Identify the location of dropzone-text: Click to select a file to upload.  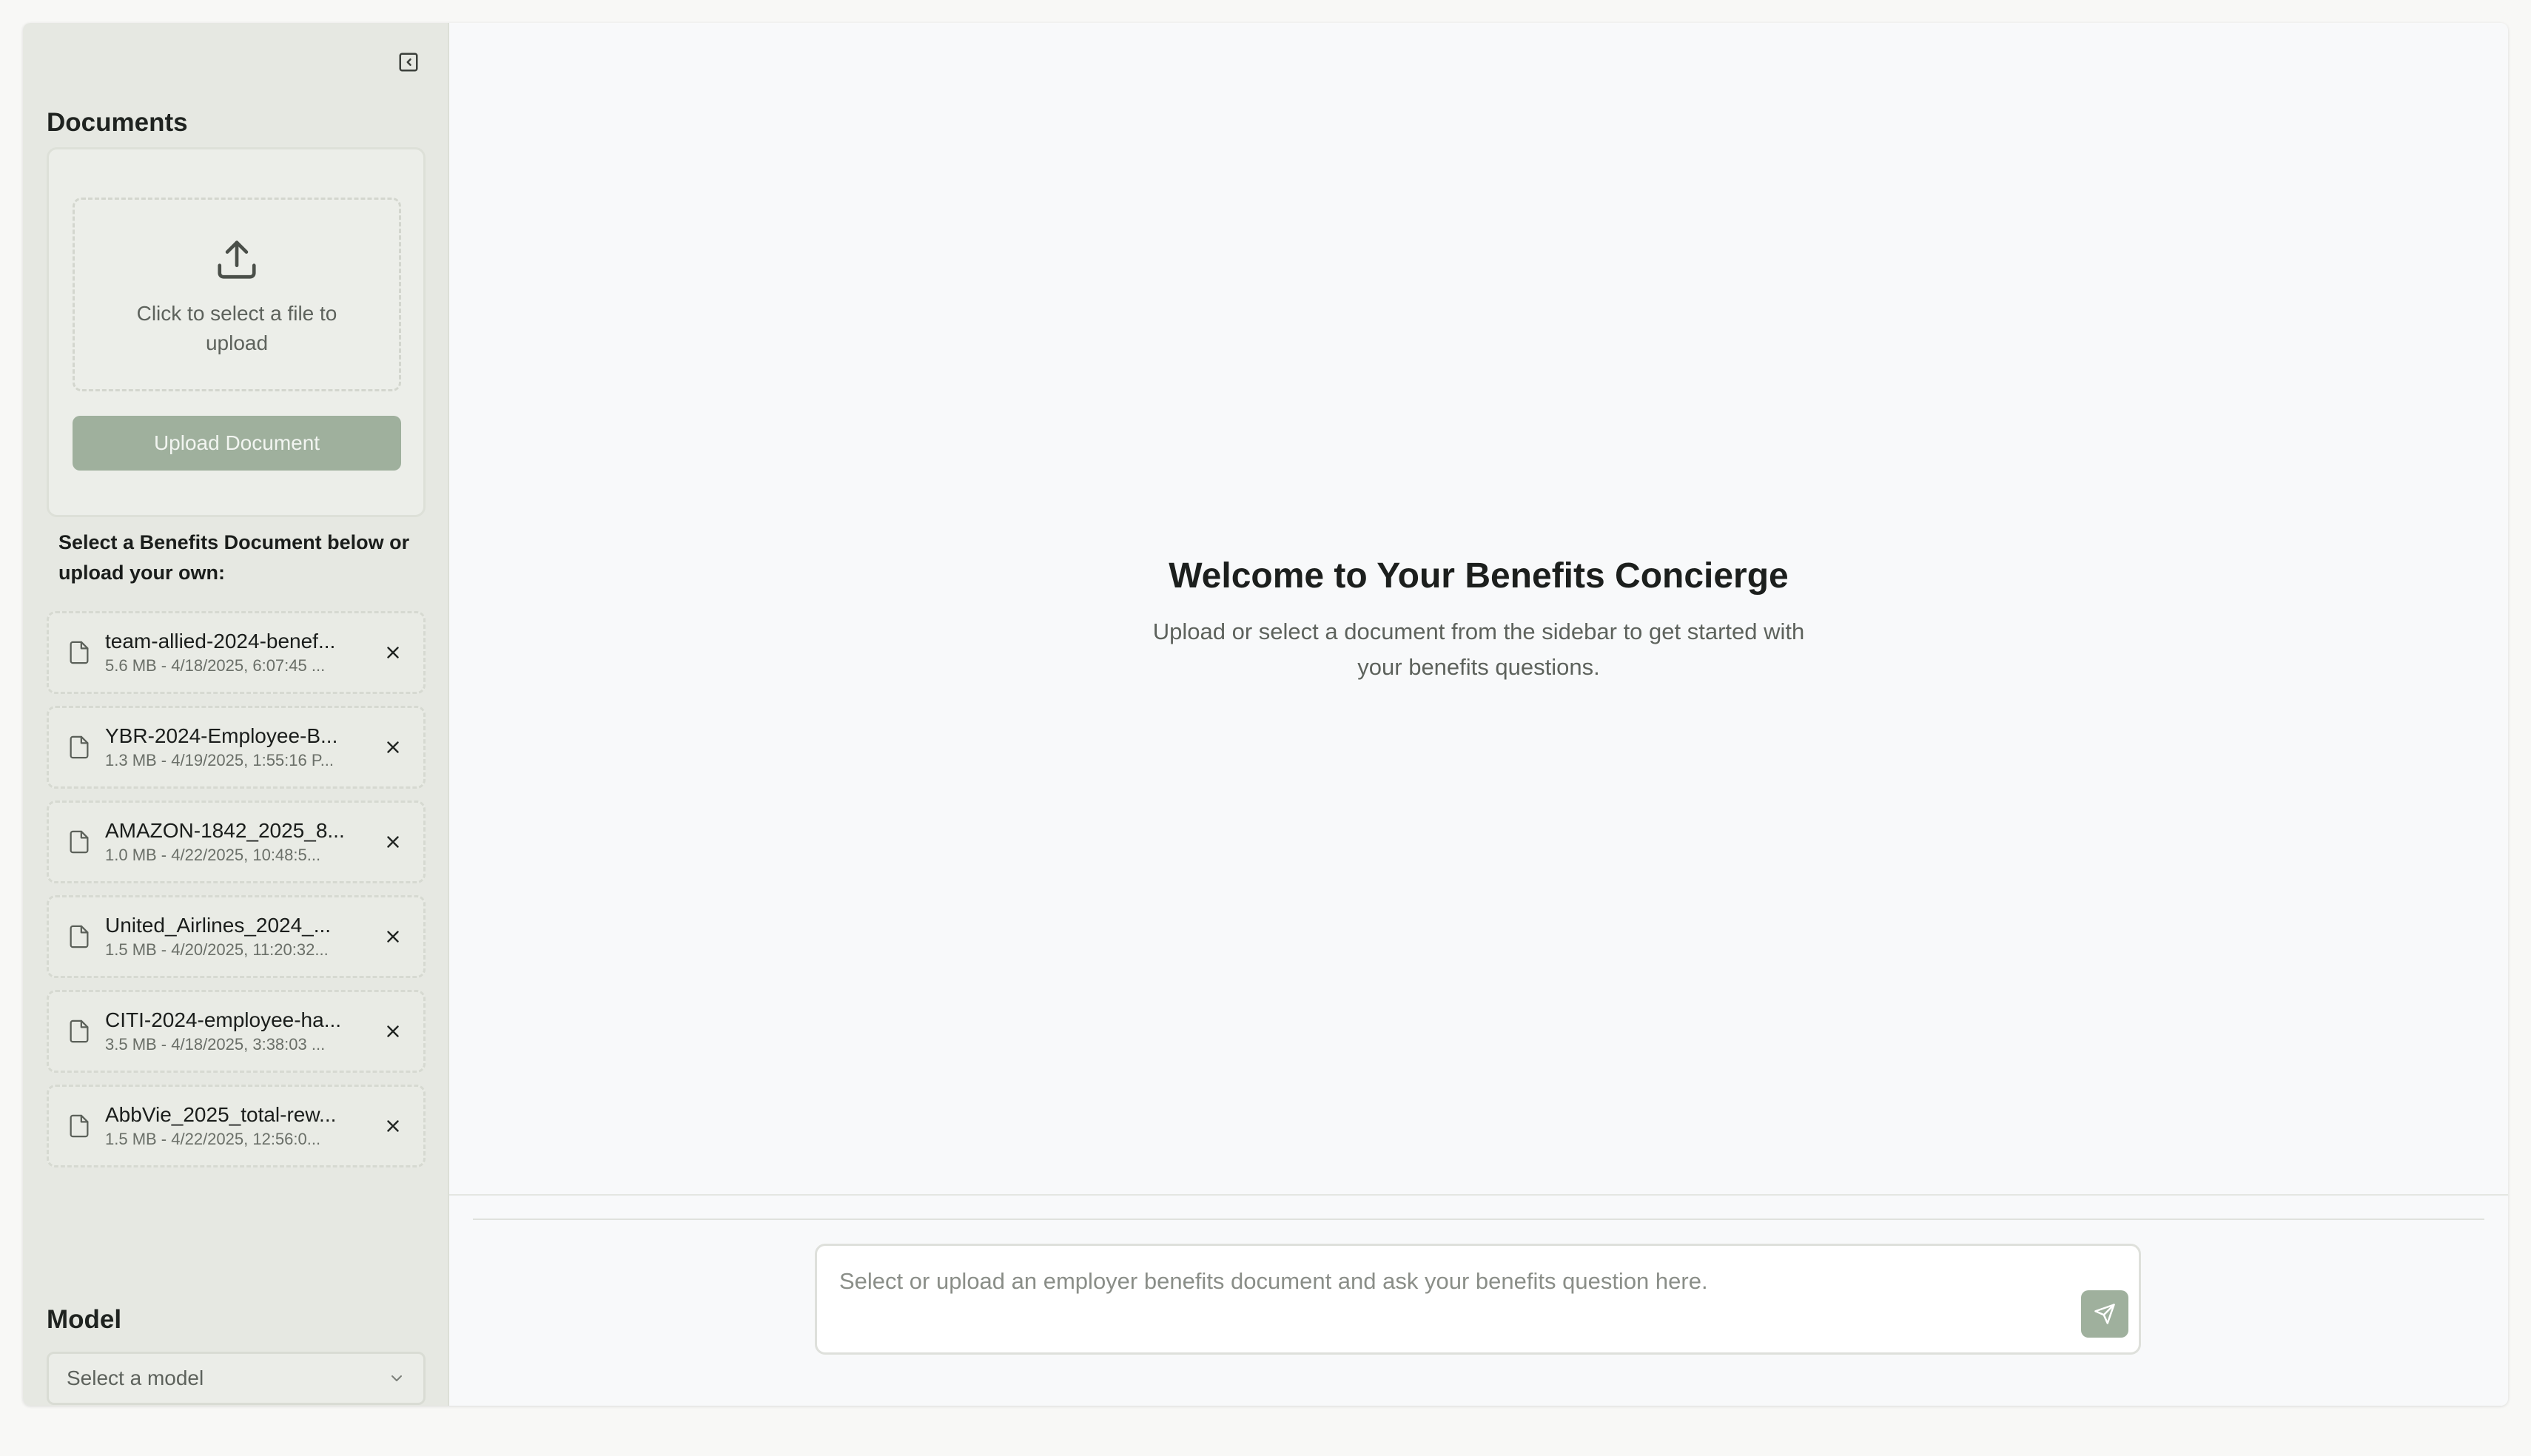
(236, 328).